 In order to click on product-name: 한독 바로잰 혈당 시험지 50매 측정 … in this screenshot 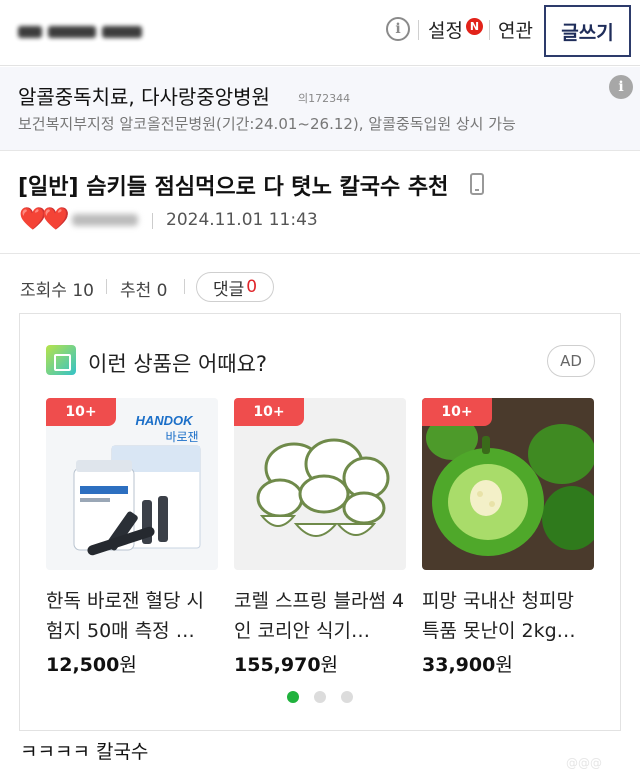, I will do `click(132, 616)`.